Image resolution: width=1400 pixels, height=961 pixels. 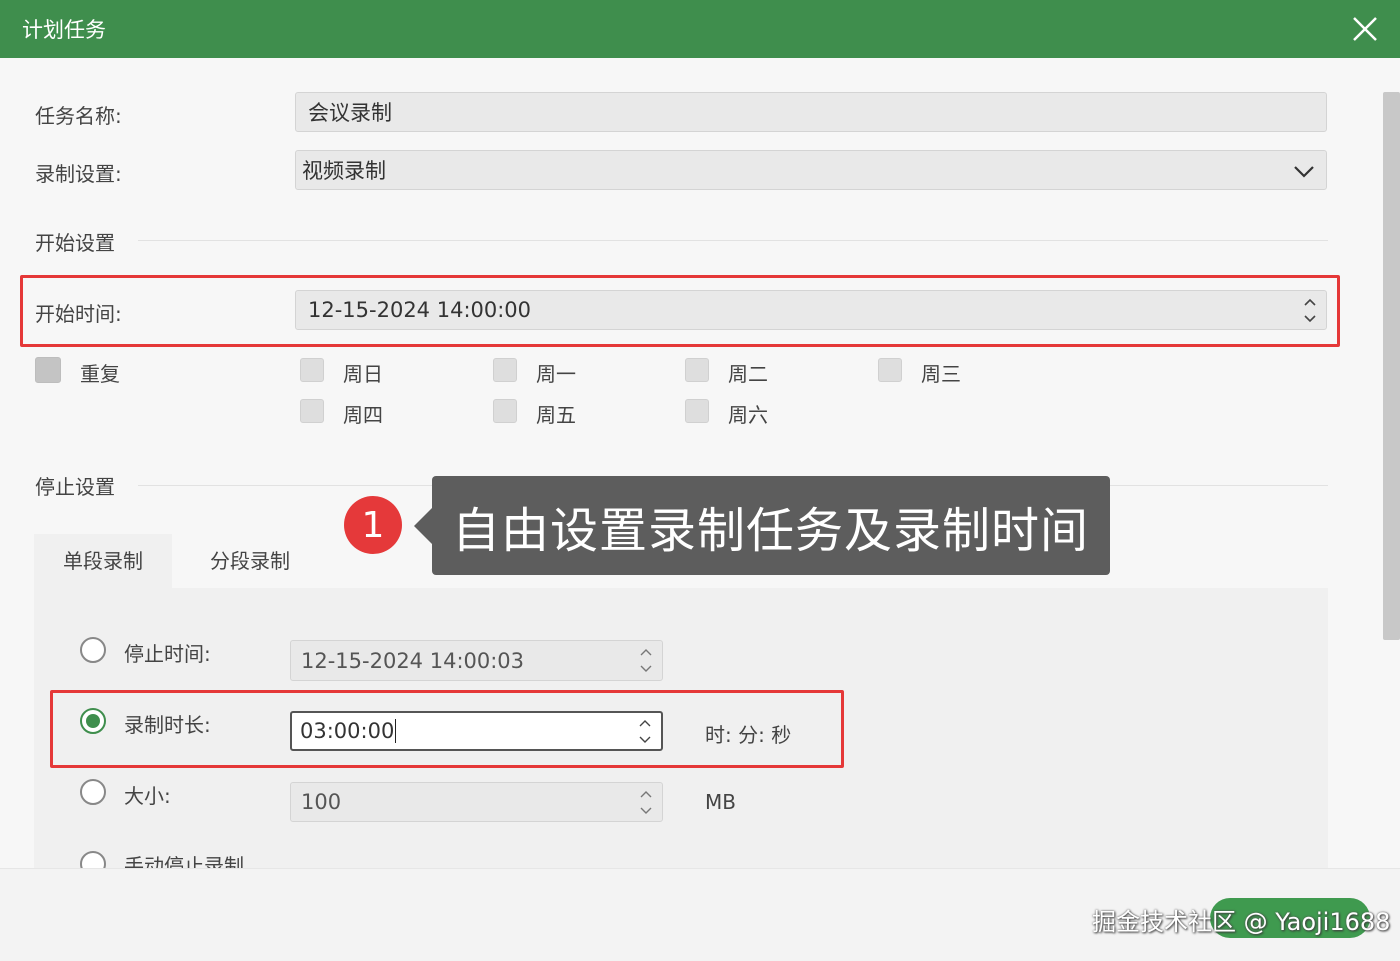 I want to click on record-setting-value: 视频录制, so click(x=344, y=171).